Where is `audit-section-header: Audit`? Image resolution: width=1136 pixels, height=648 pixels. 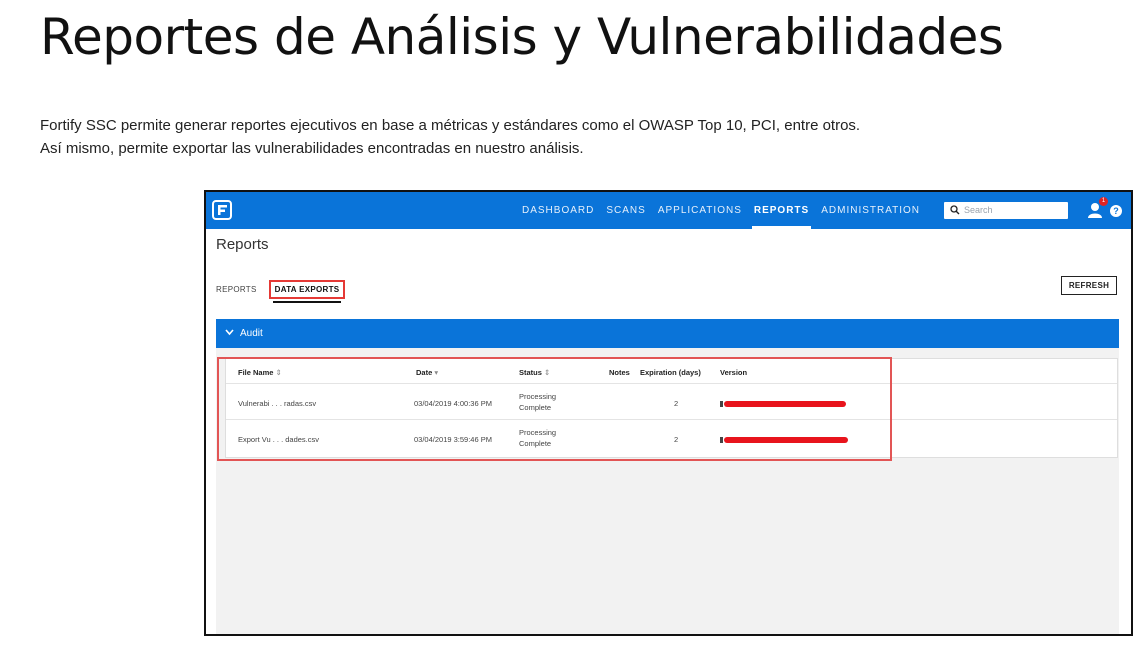
audit-section-header: Audit is located at coordinates (667, 333).